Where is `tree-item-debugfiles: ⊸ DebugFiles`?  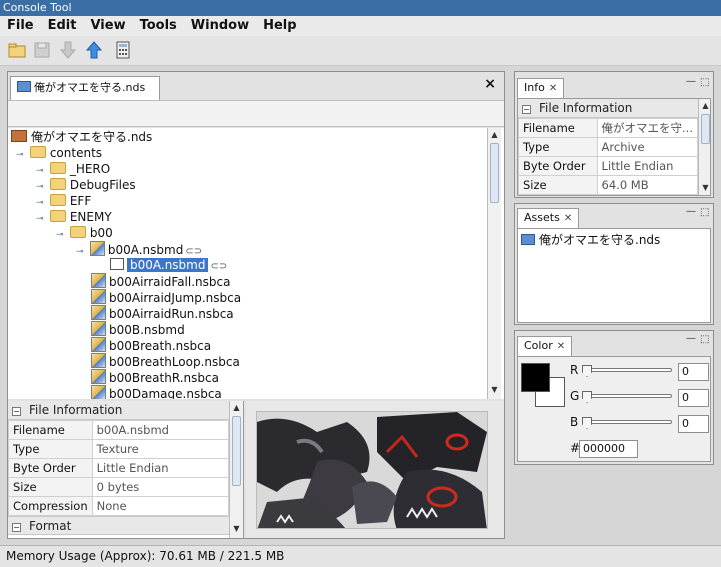
tree-item-debugfiles: ⊸ DebugFiles is located at coordinates (86, 185).